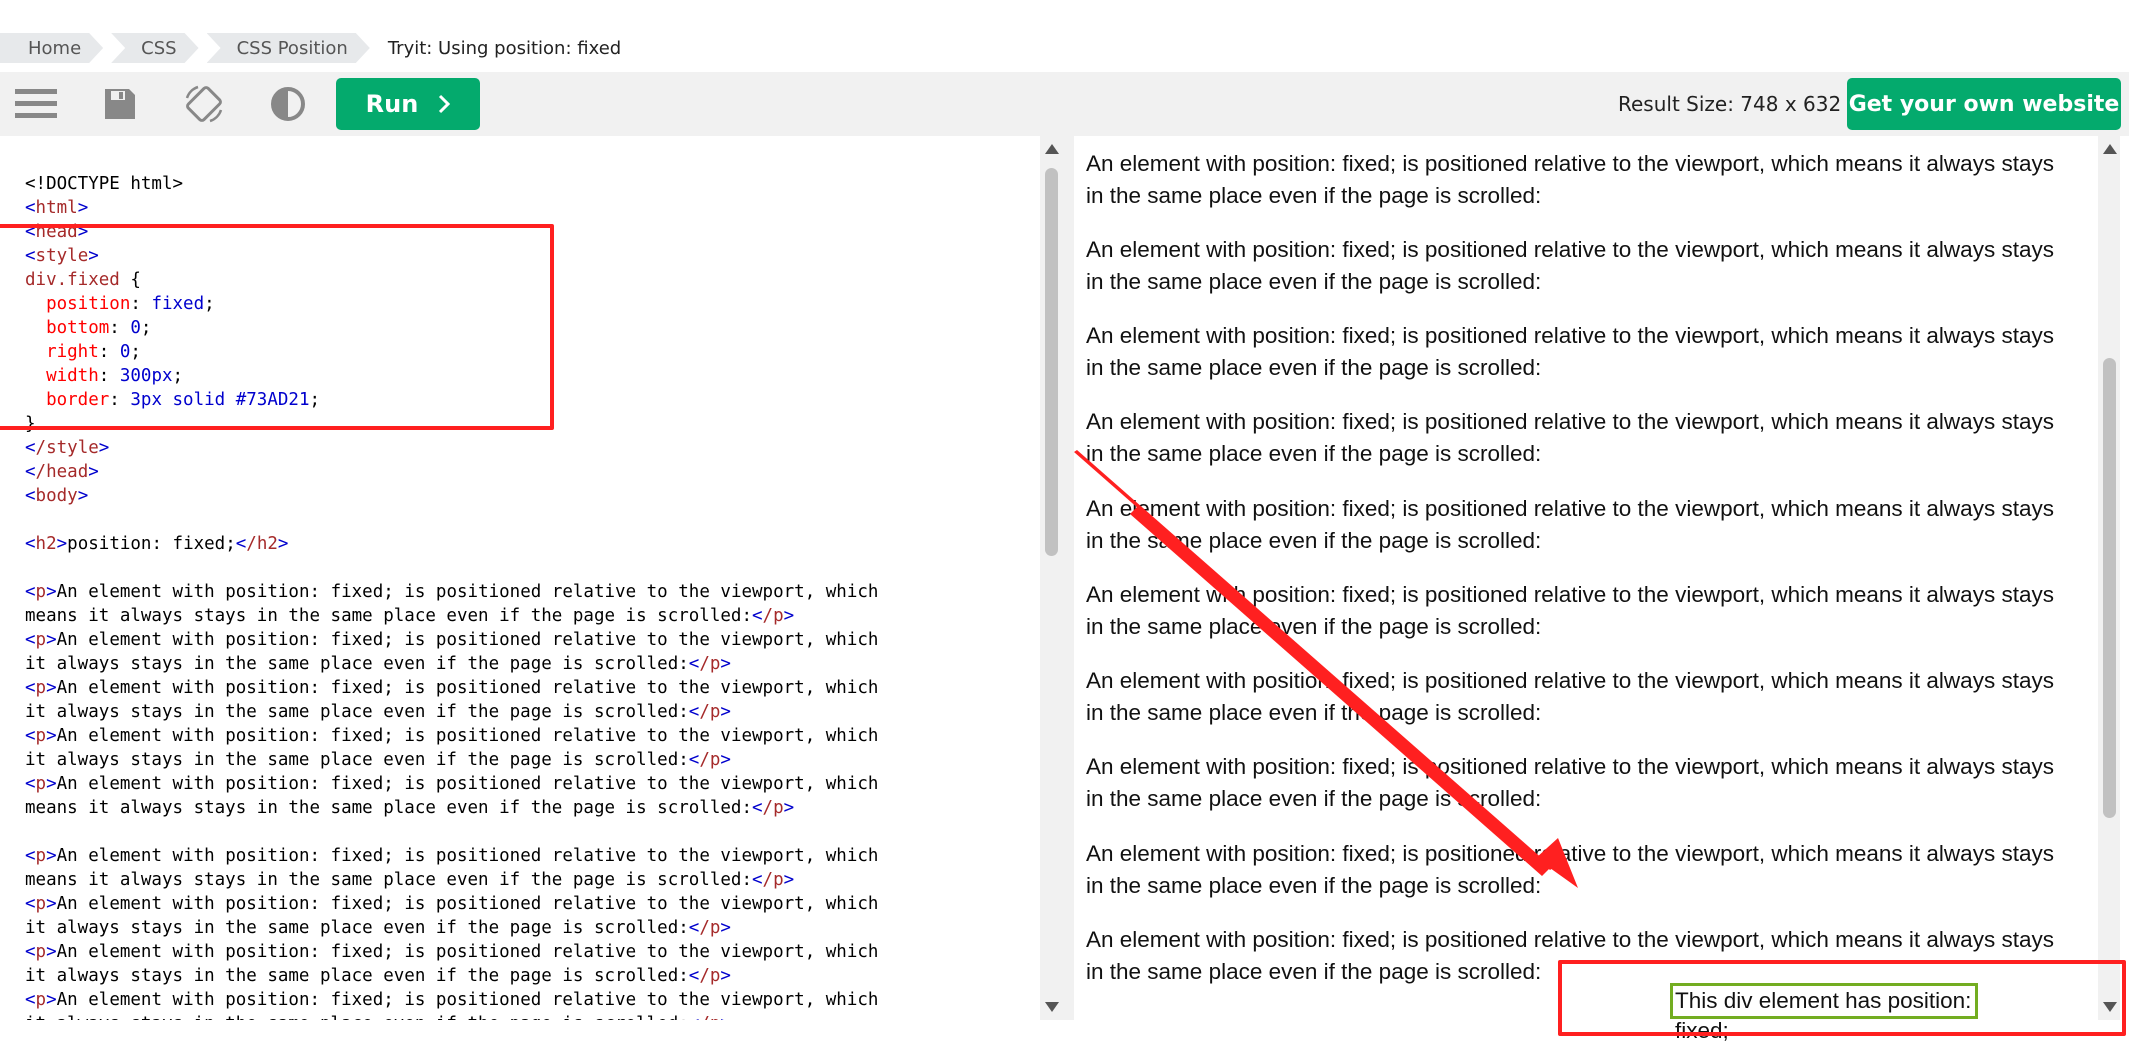 The width and height of the screenshot is (2129, 1046). Describe the element at coordinates (204, 104) in the screenshot. I see `rotate-icon` at that location.